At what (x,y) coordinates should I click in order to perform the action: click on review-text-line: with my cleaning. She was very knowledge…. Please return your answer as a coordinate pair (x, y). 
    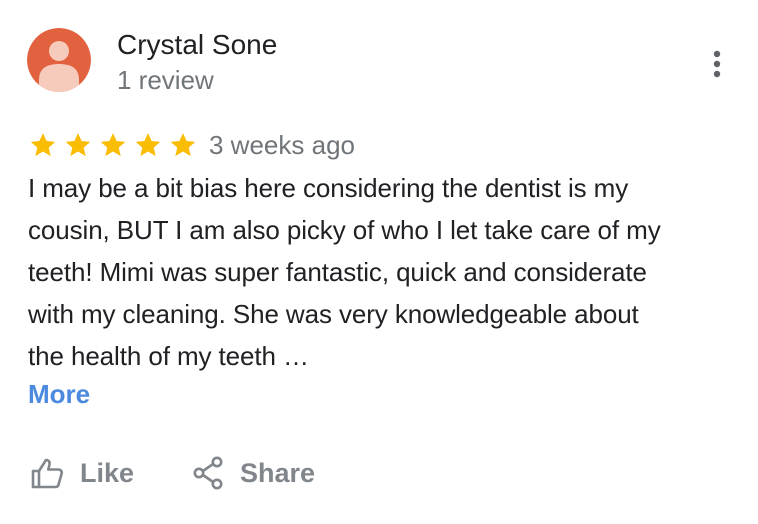
    Looking at the image, I should click on (333, 314).